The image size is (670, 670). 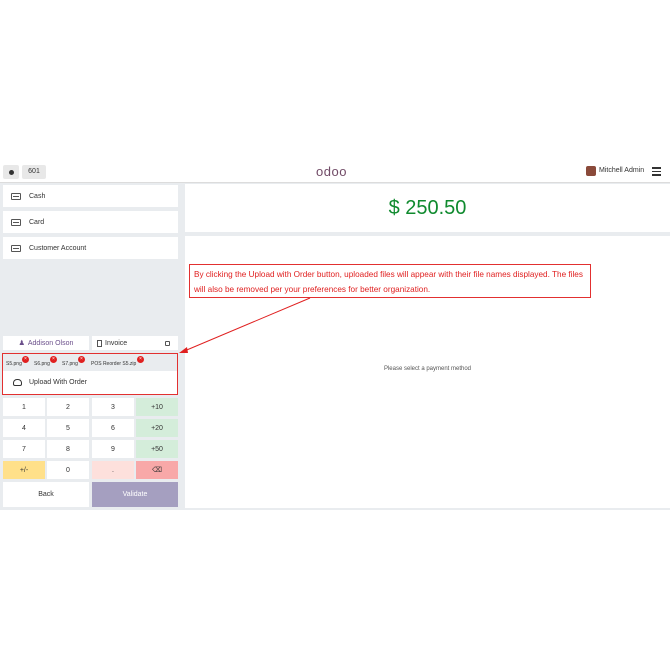 What do you see at coordinates (34, 172) in the screenshot?
I see `order-number: 601` at bounding box center [34, 172].